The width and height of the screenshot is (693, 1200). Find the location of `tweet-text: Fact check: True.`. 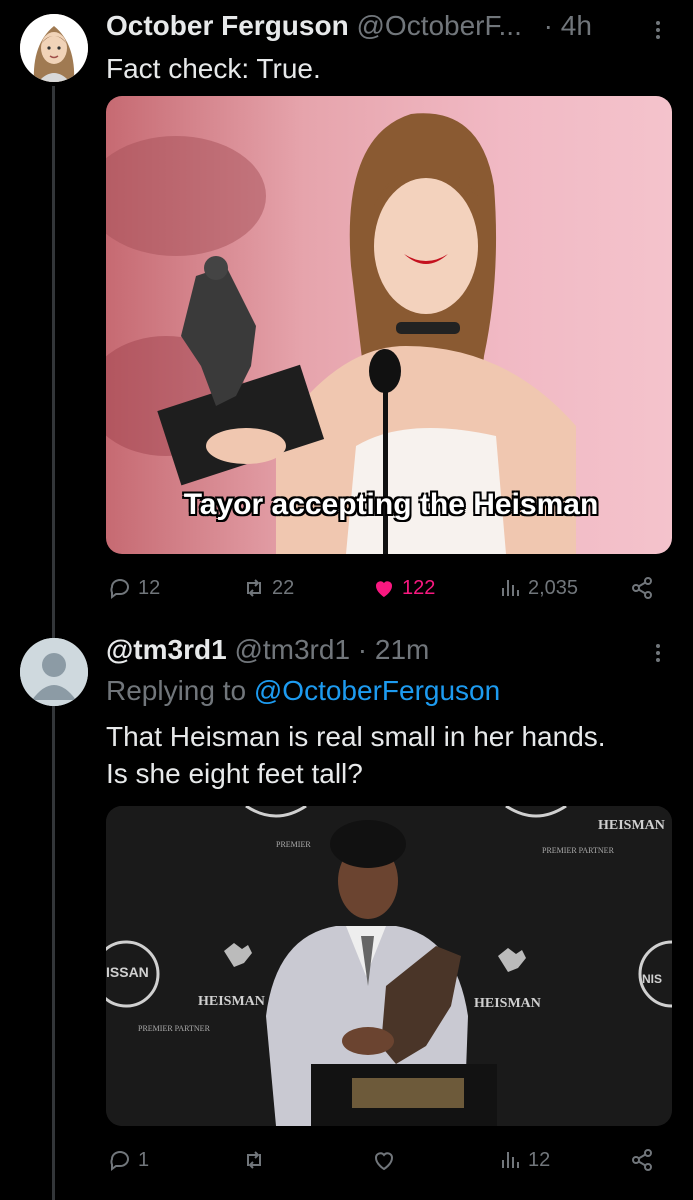

tweet-text: Fact check: True. is located at coordinates (213, 68).